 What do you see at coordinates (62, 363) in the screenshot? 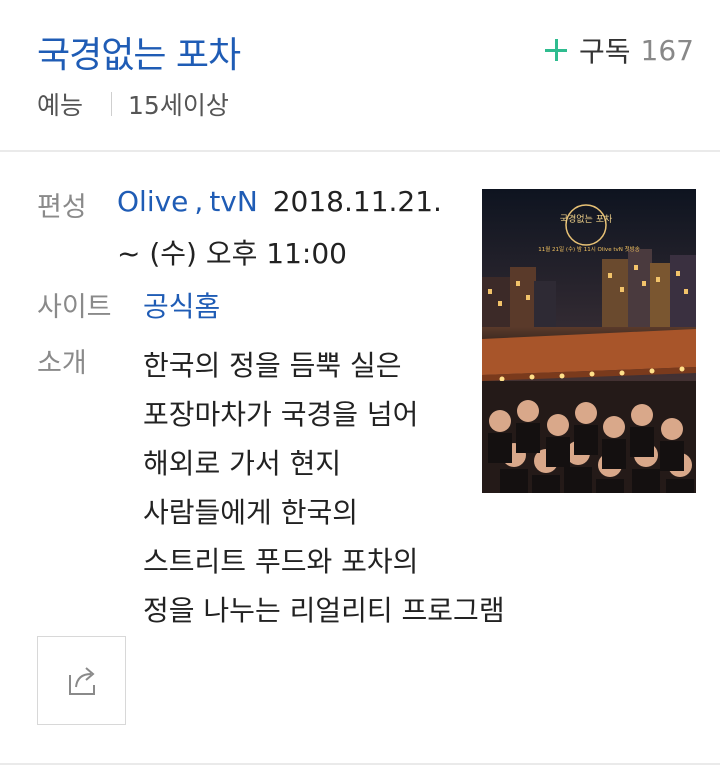
I see `intro-label: 소개` at bounding box center [62, 363].